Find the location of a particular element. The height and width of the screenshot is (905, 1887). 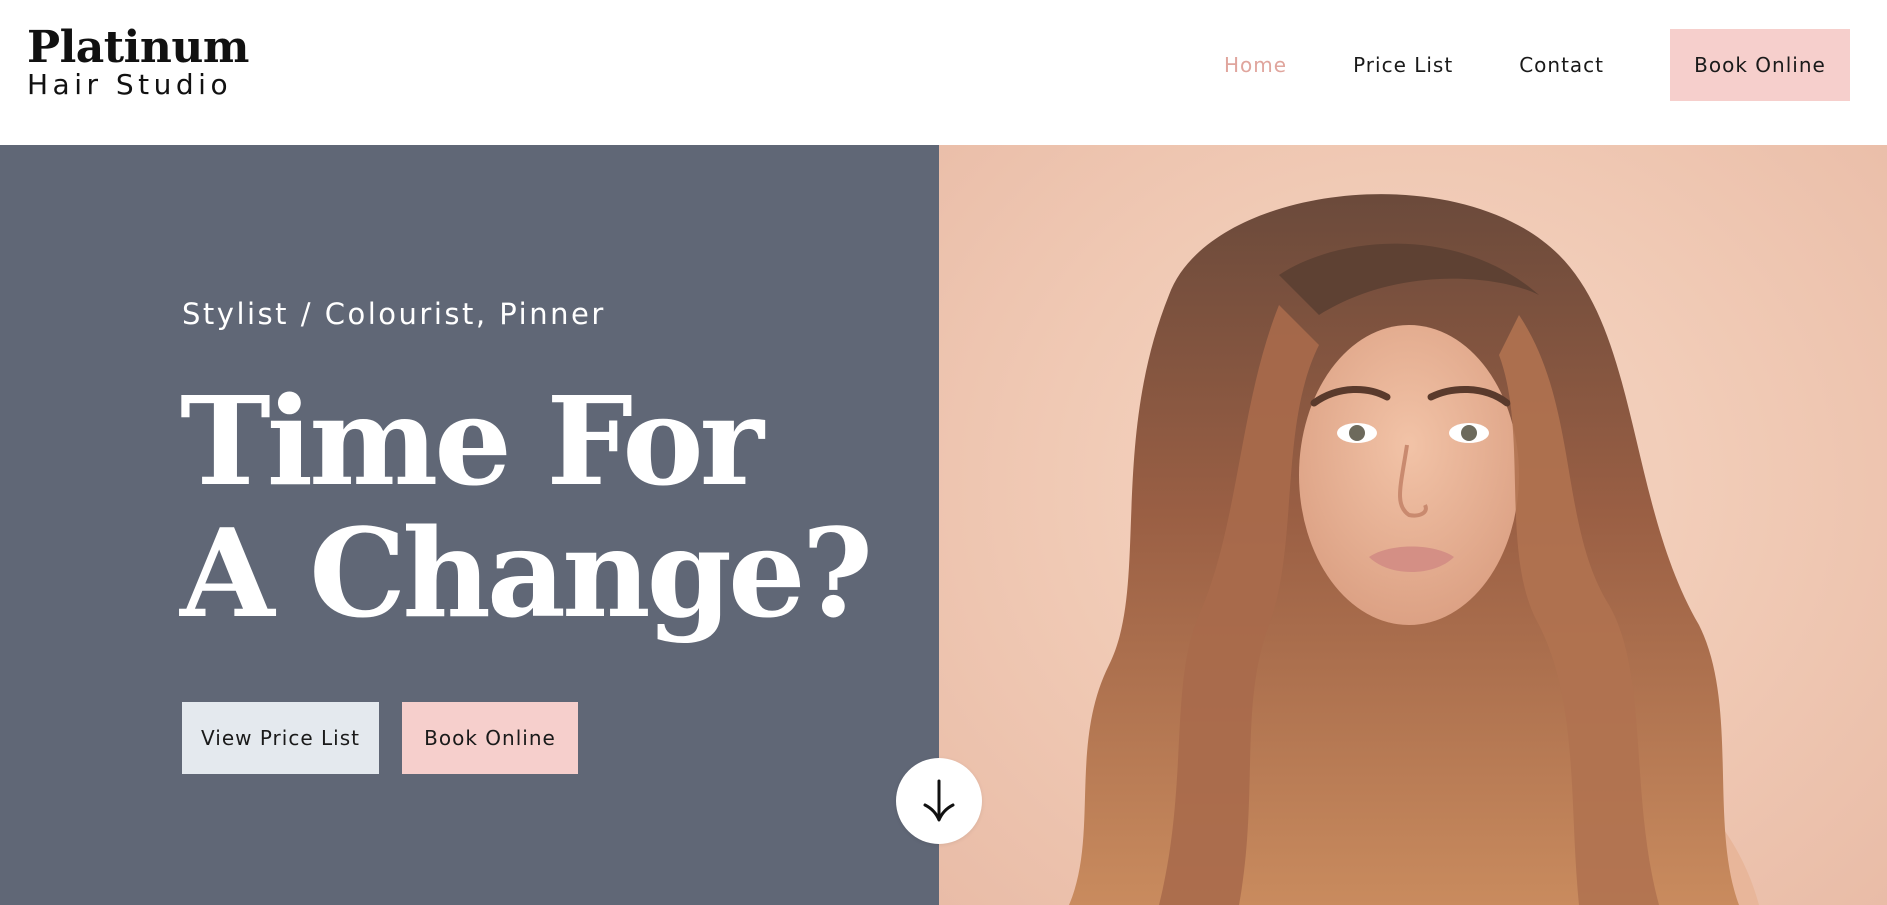

arrow-down-icon is located at coordinates (939, 800).